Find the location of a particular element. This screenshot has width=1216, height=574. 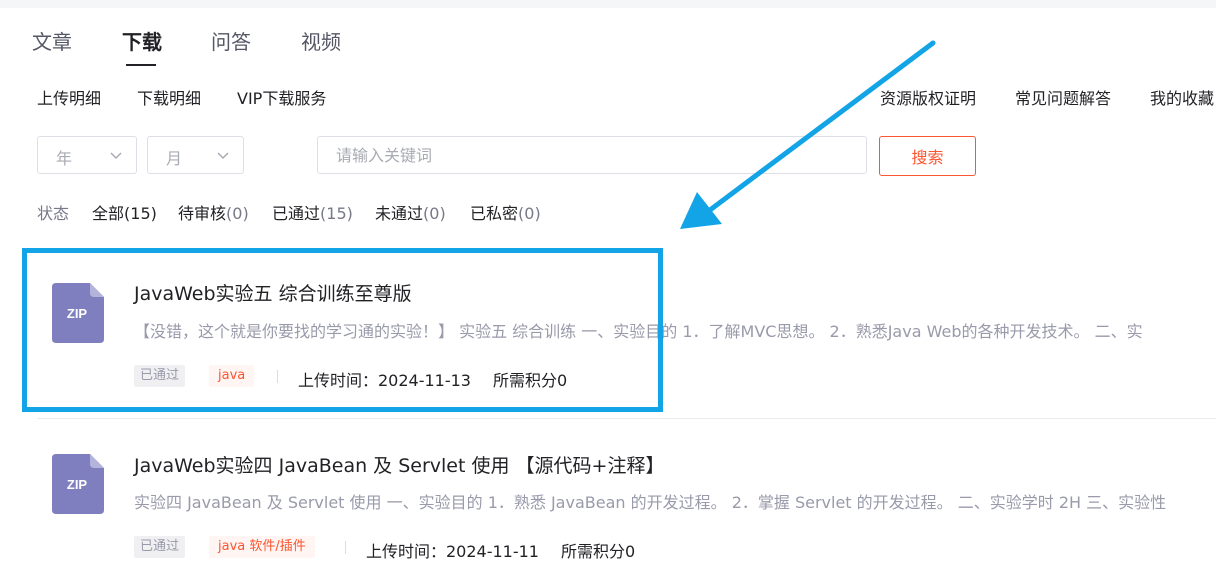

subnav-copyright-proof: 资源版权证明 is located at coordinates (928, 97).